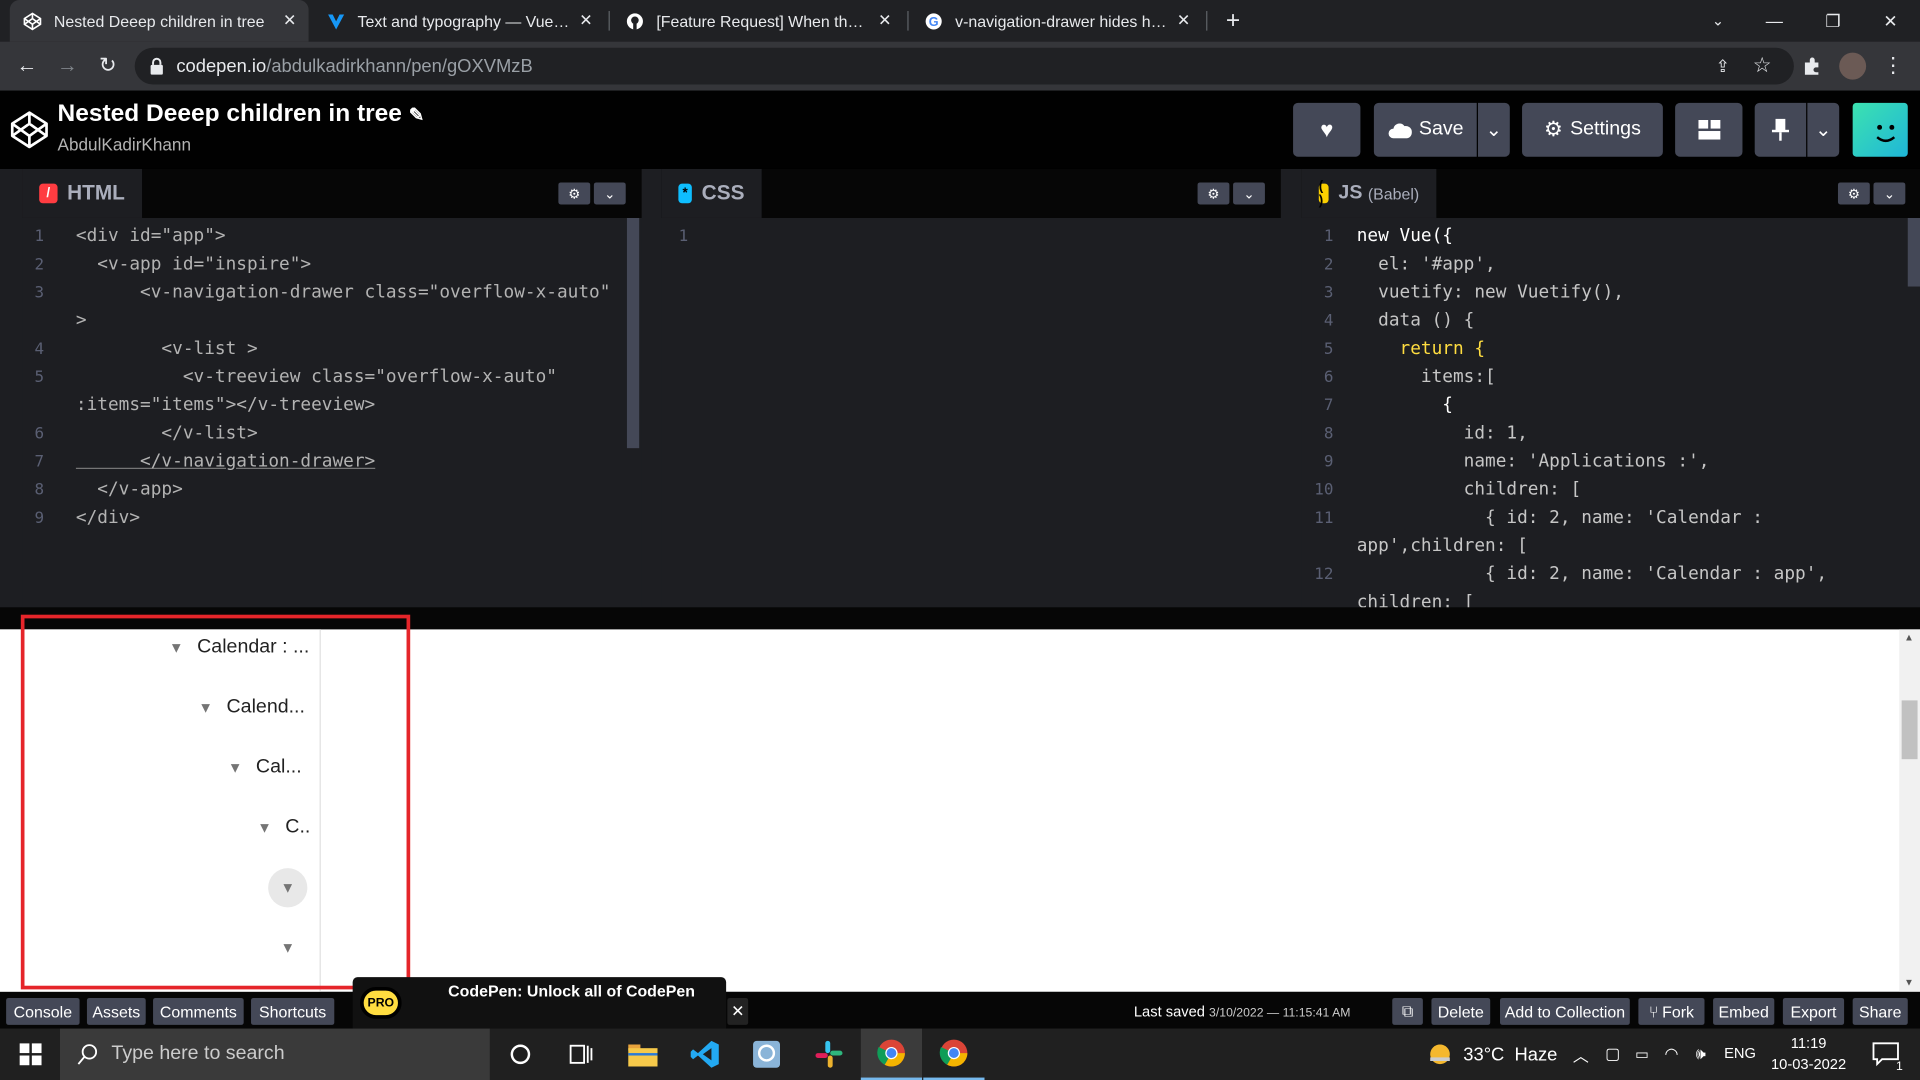 The width and height of the screenshot is (1920, 1080). Describe the element at coordinates (1853, 193) in the screenshot. I see `js-settings-gear-icon: ⚙` at that location.